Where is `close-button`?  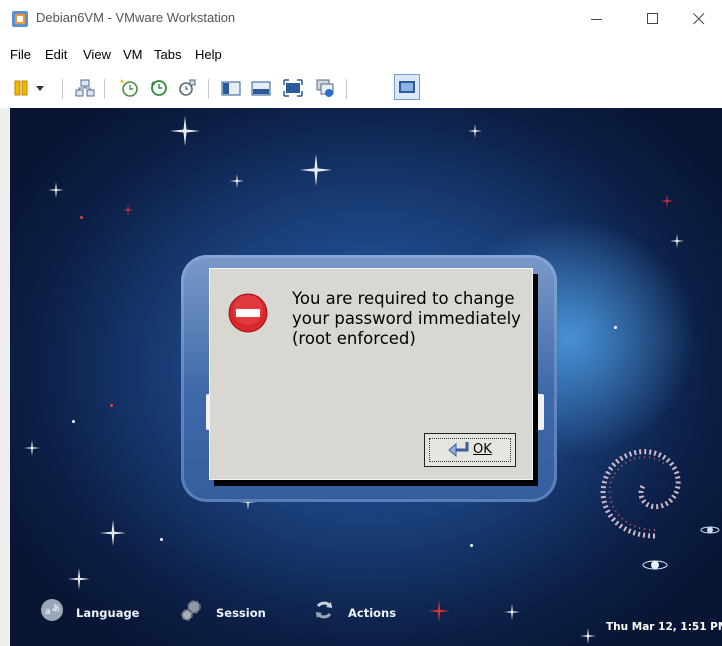
close-button is located at coordinates (699, 19).